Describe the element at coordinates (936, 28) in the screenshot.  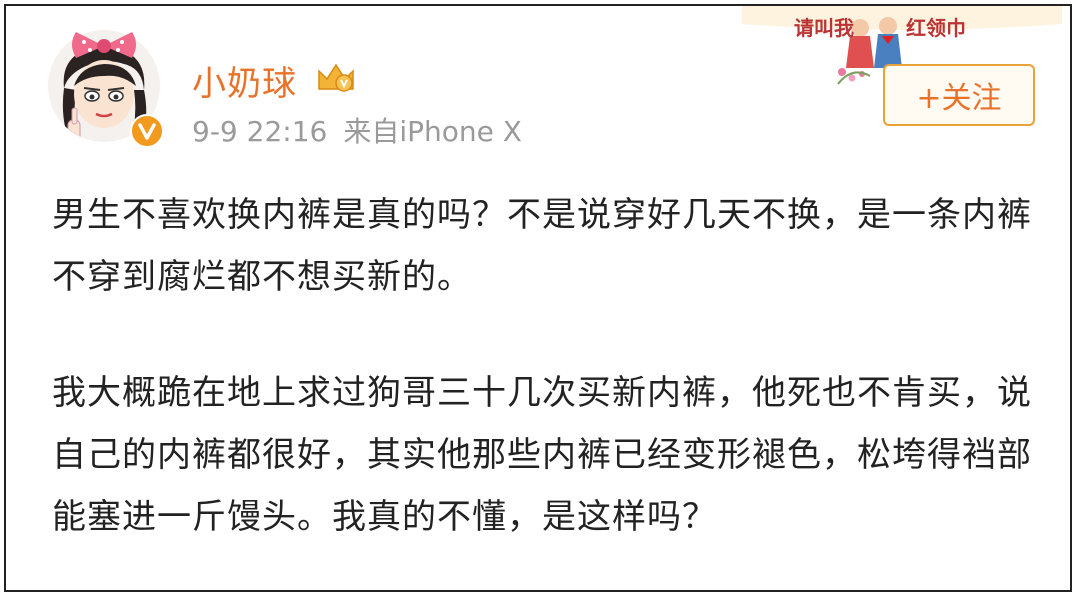
I see `banner-right-text: 红领巾` at that location.